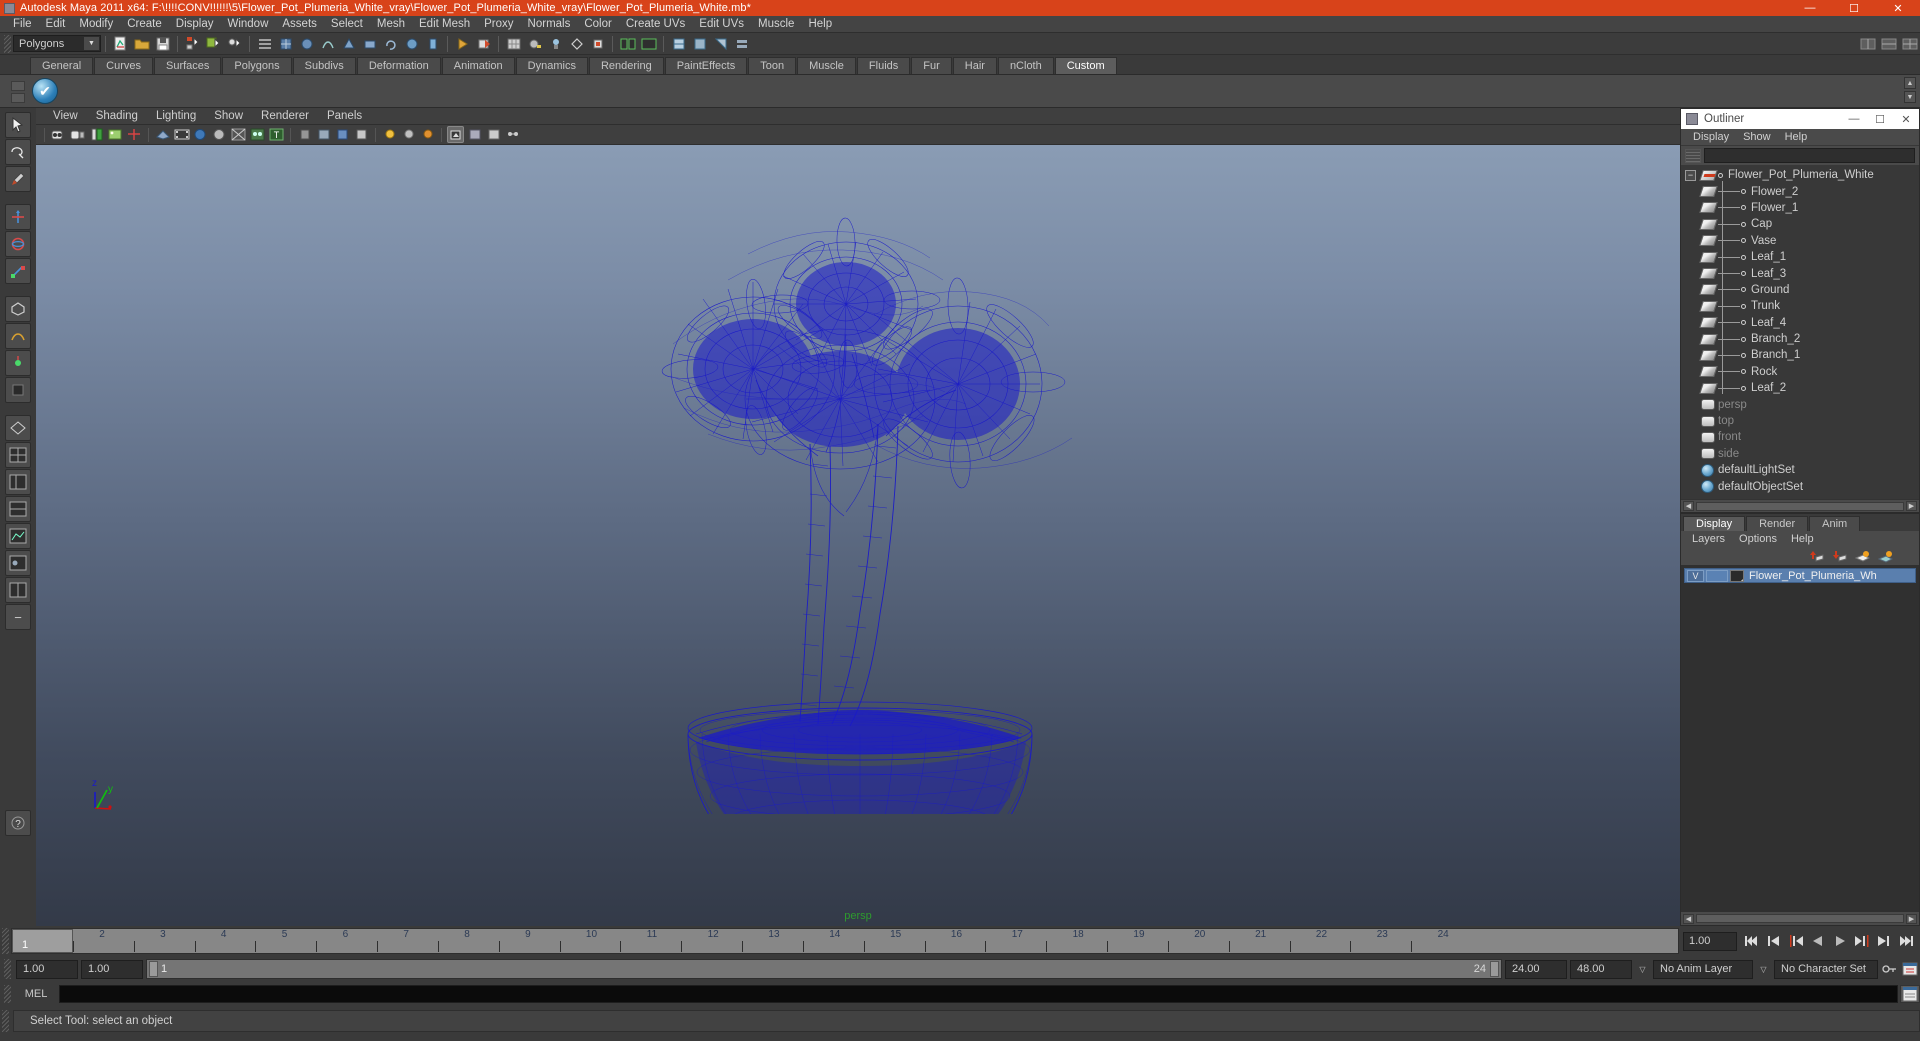  Describe the element at coordinates (1910, 90) in the screenshot. I see `shelf-scroll-controls: ▲ ▼` at that location.